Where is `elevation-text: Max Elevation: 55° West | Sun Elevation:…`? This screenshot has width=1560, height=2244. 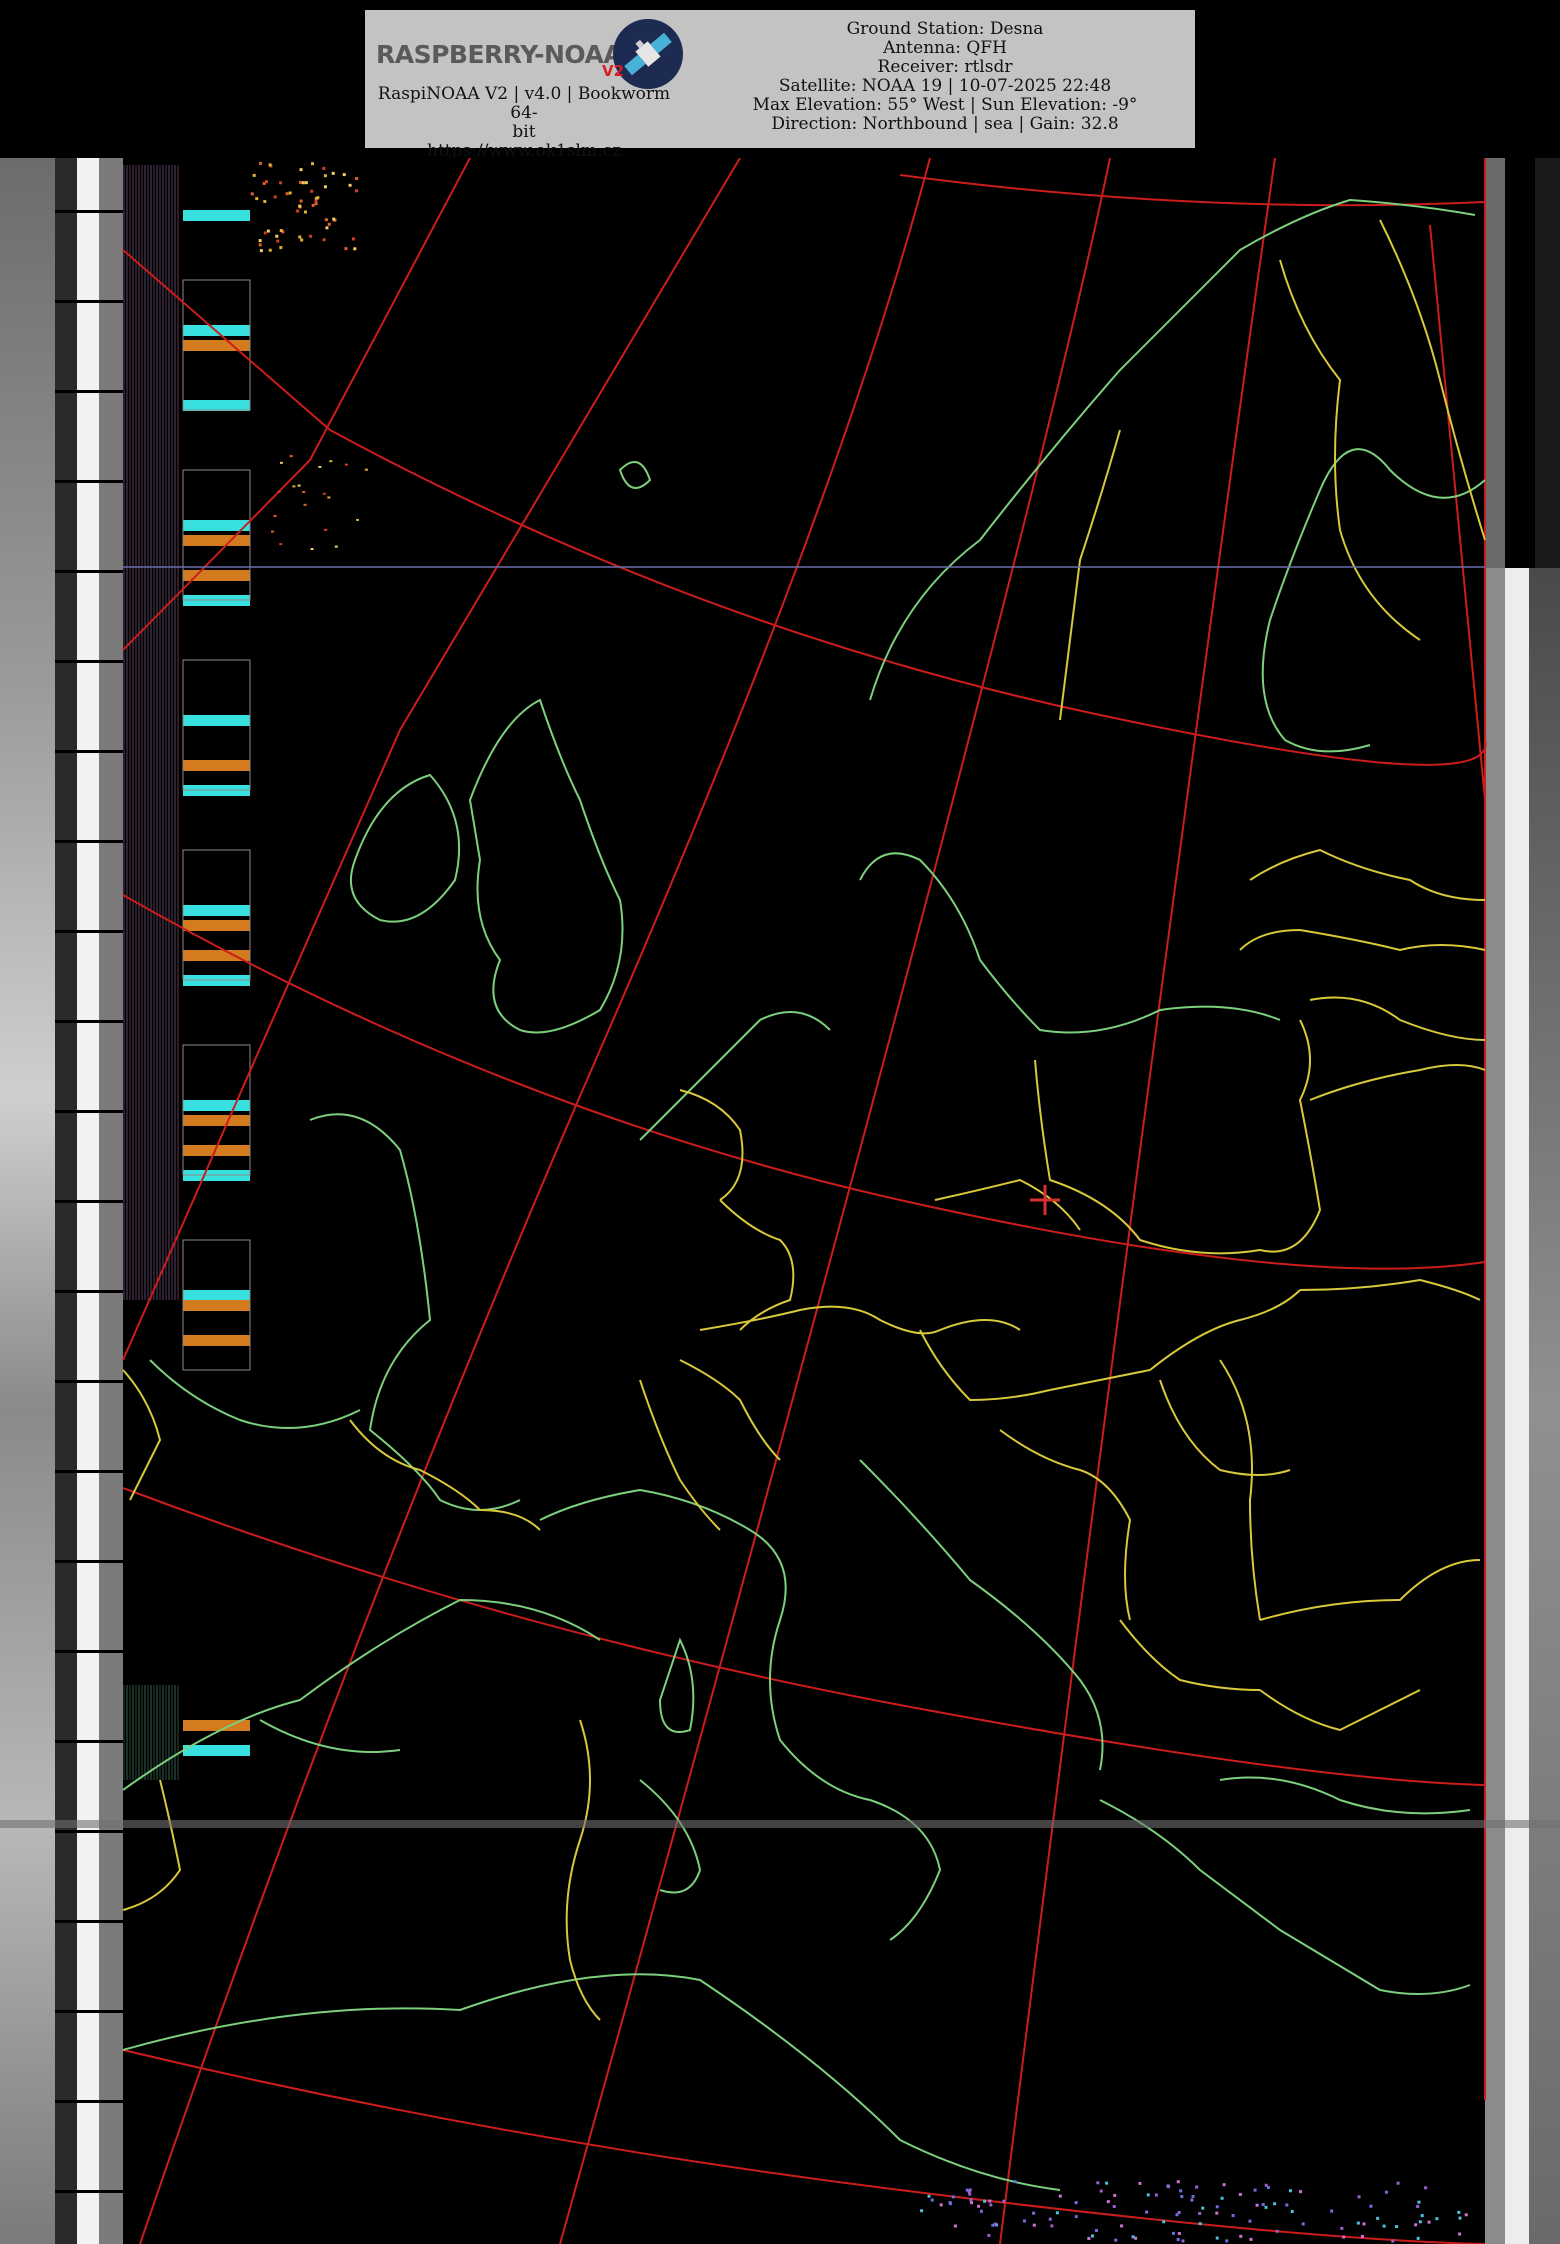 elevation-text: Max Elevation: 55° West | Sun Elevation:… is located at coordinates (945, 105).